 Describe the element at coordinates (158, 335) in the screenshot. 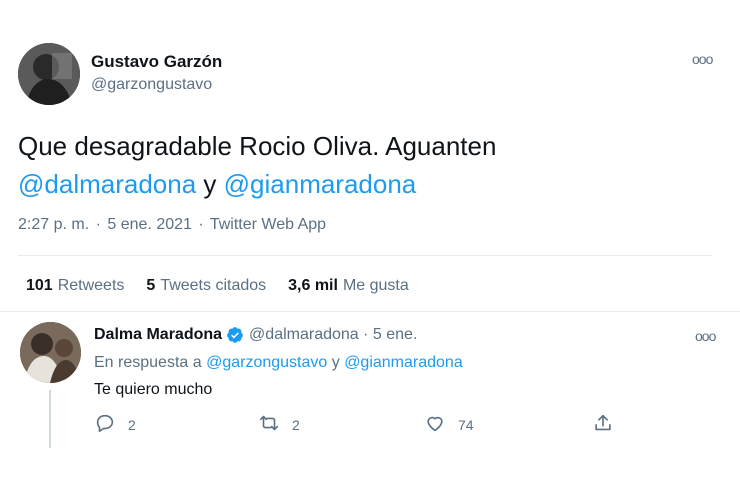

I see `reply-author-name: Dalma Maradona` at that location.